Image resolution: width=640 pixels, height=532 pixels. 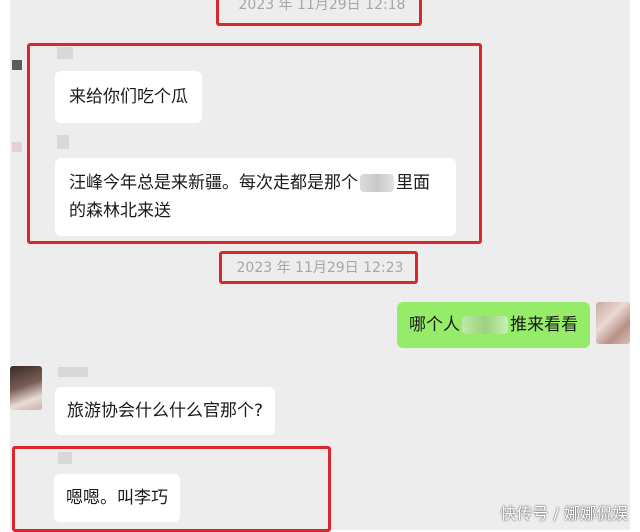 What do you see at coordinates (26, 388) in the screenshot?
I see `contact-avatar` at bounding box center [26, 388].